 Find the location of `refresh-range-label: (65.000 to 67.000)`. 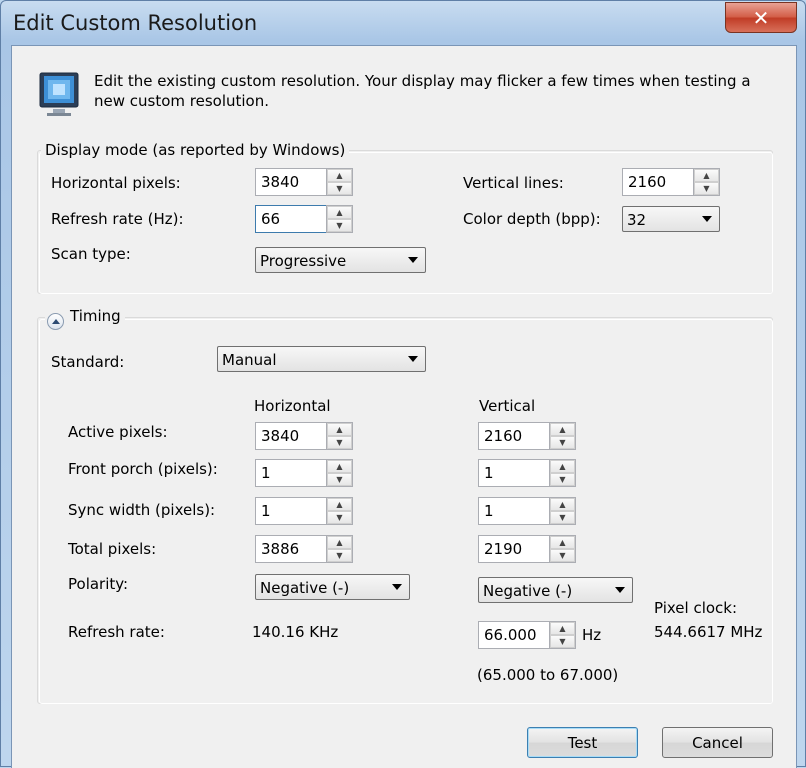

refresh-range-label: (65.000 to 67.000) is located at coordinates (548, 675).